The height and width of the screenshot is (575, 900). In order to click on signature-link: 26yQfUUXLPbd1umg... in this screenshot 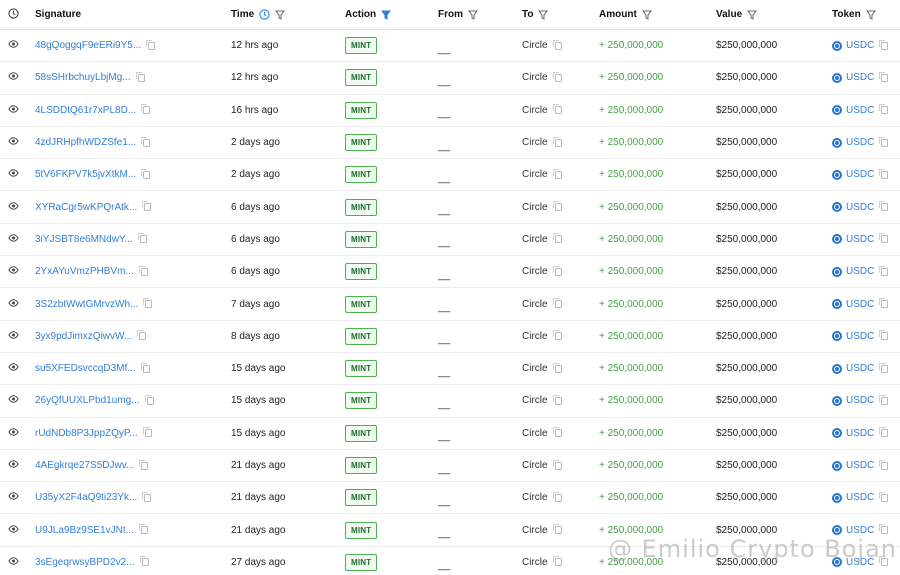, I will do `click(87, 400)`.